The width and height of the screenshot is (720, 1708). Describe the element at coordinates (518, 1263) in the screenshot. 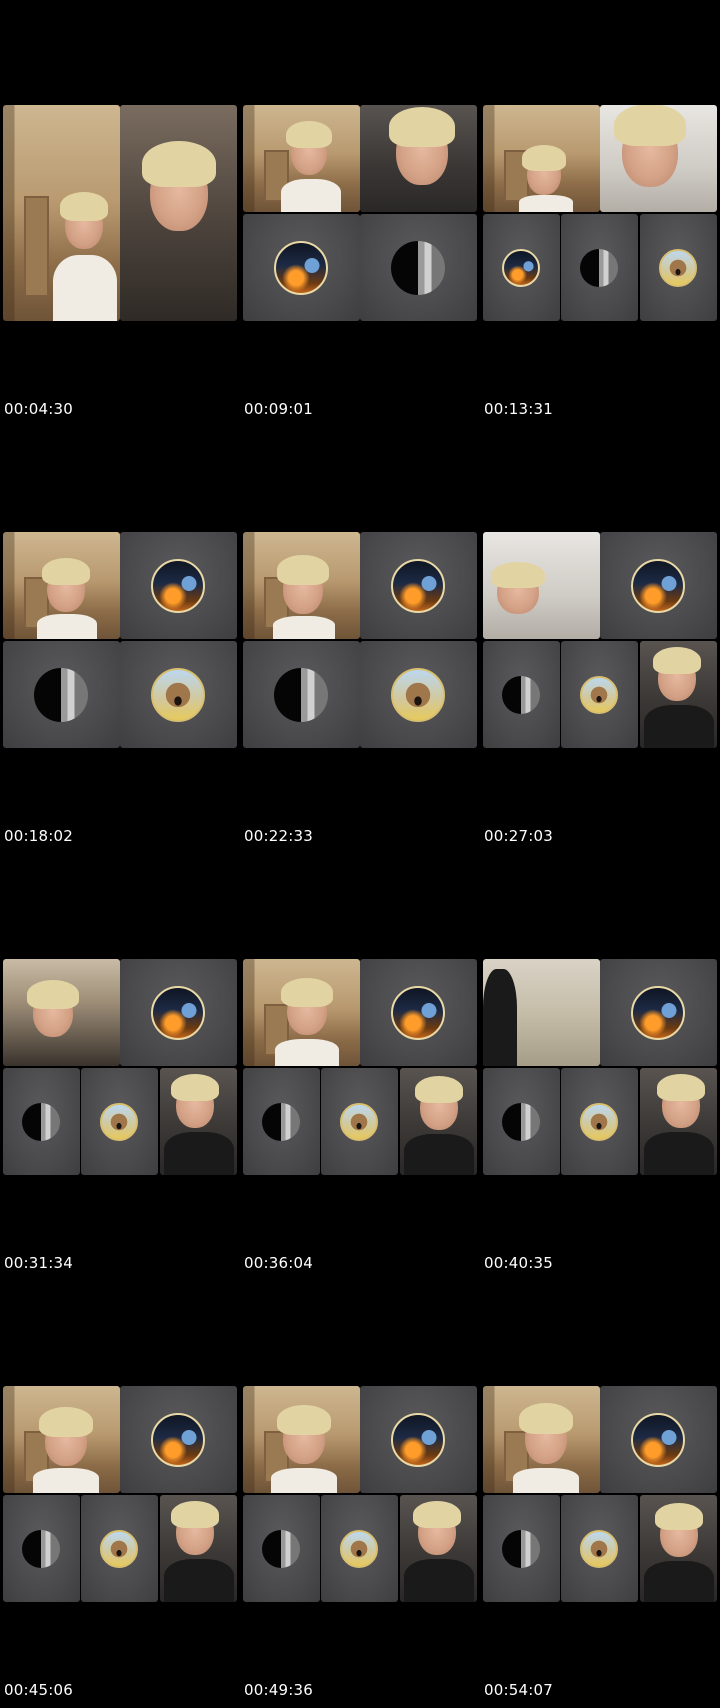

I see `timestamp: 00:40:35` at that location.